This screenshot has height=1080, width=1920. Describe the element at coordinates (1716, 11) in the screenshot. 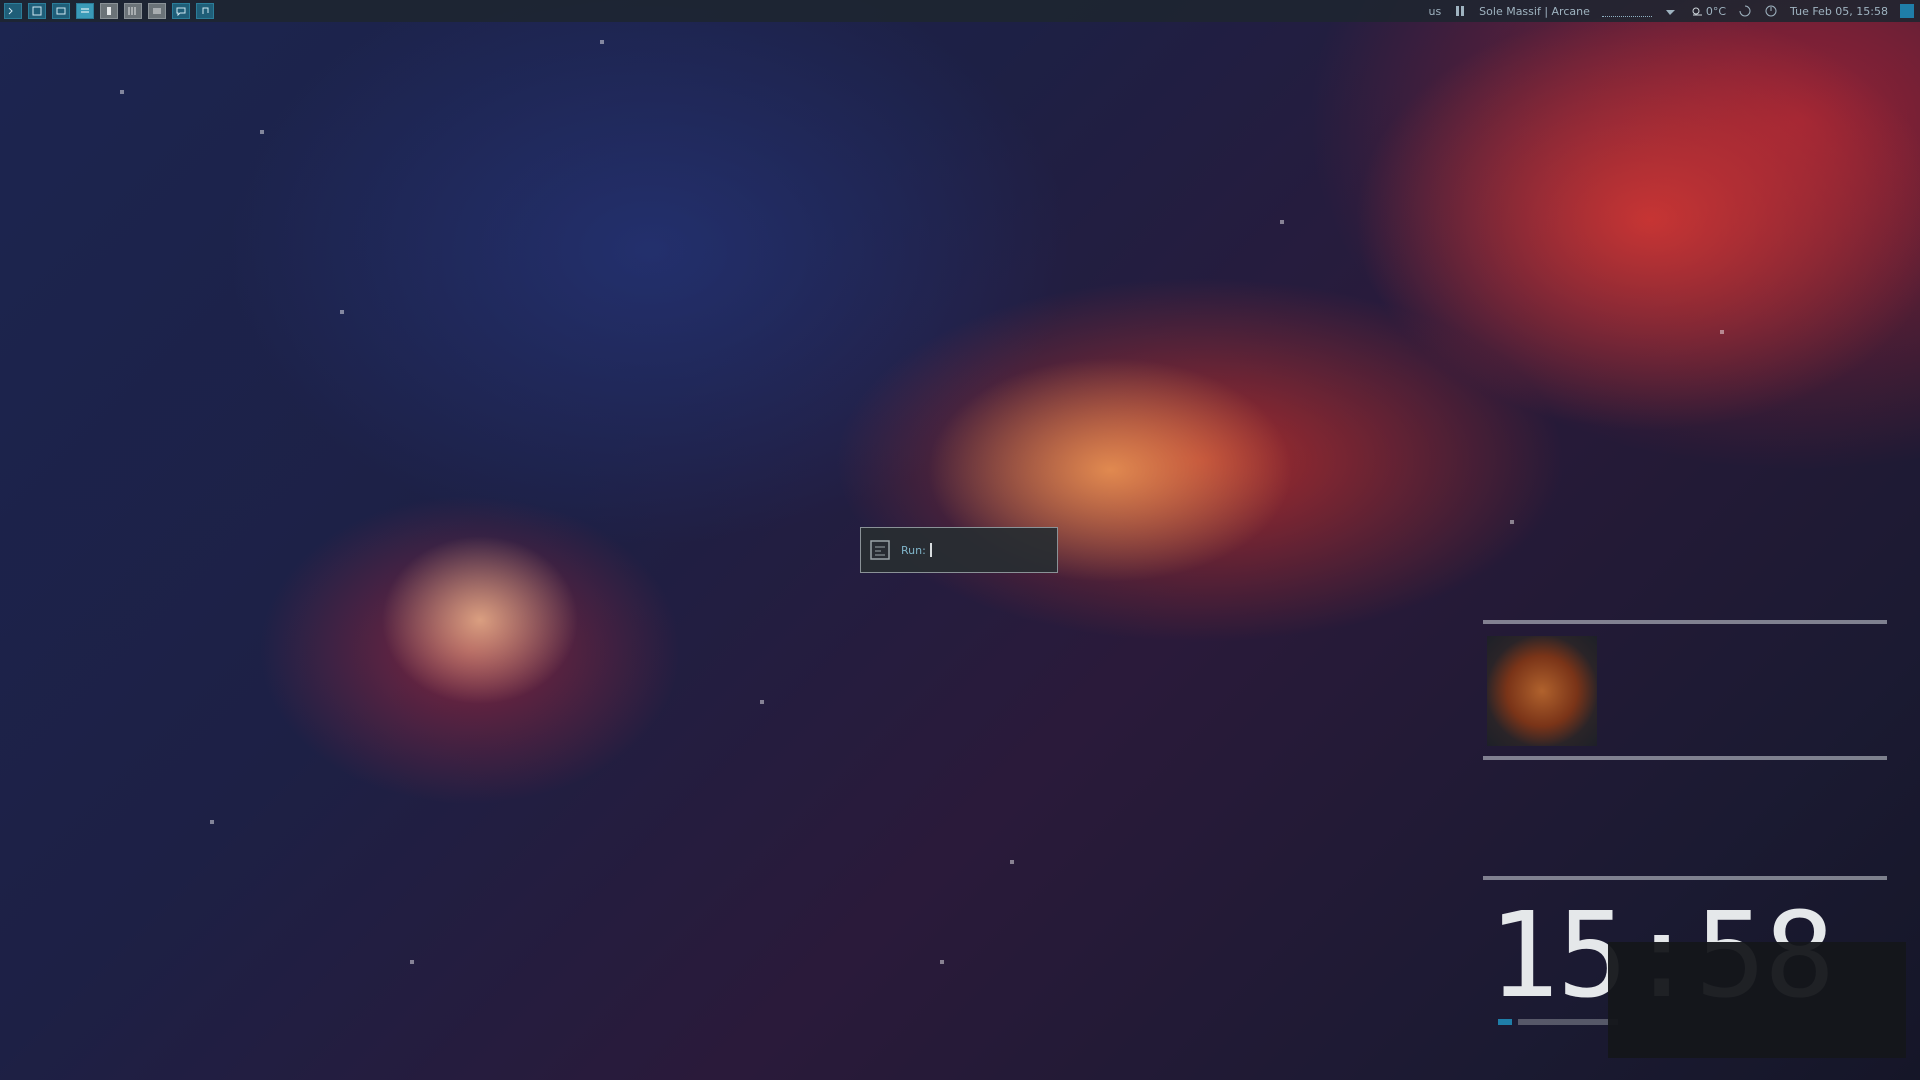

I see `weather-temperature: 0°C` at that location.